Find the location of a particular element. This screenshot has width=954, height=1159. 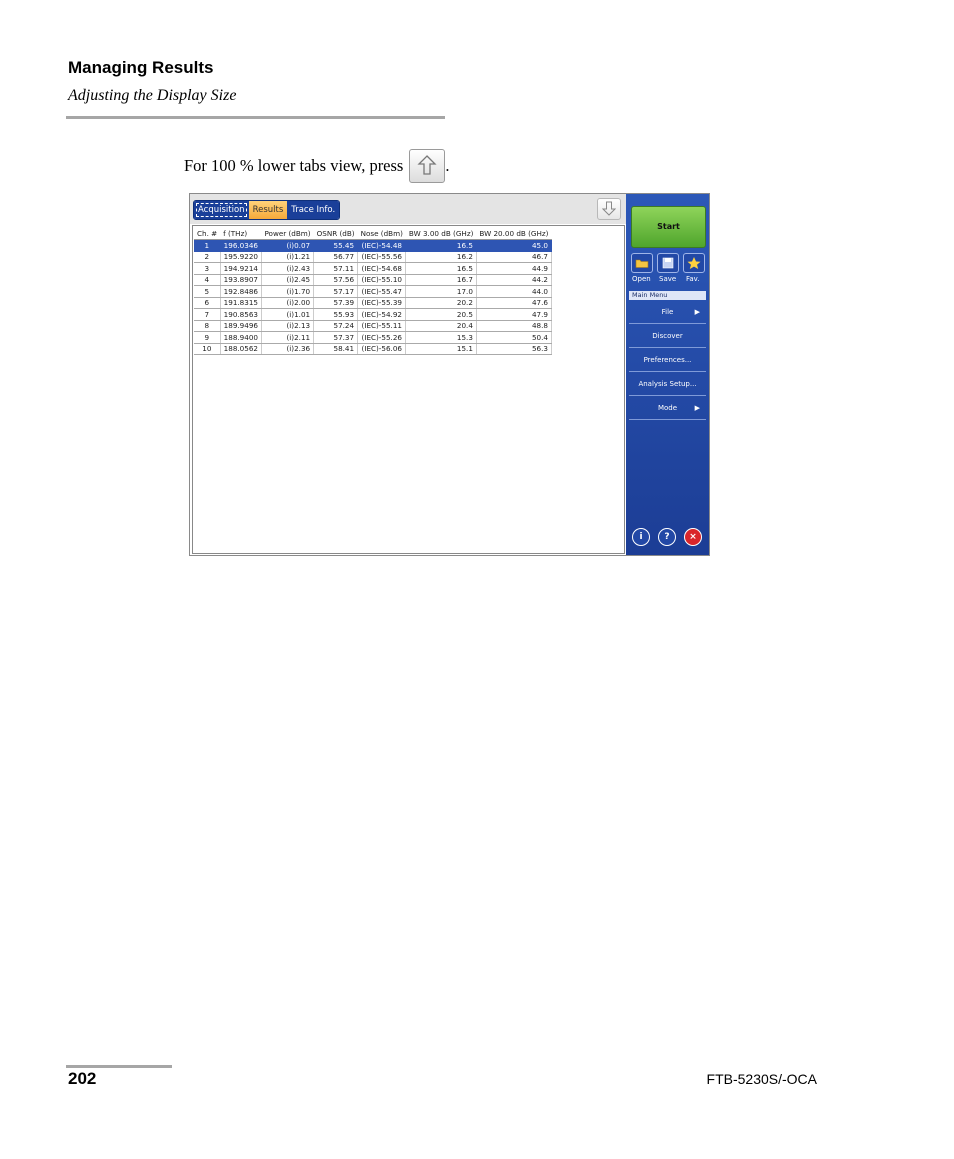

table-cell: 44.2 is located at coordinates (514, 280).